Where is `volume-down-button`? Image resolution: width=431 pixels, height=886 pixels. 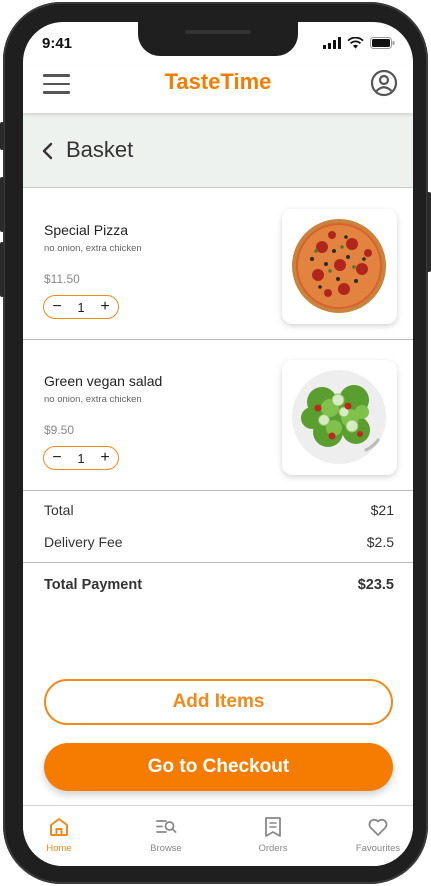 volume-down-button is located at coordinates (2, 269).